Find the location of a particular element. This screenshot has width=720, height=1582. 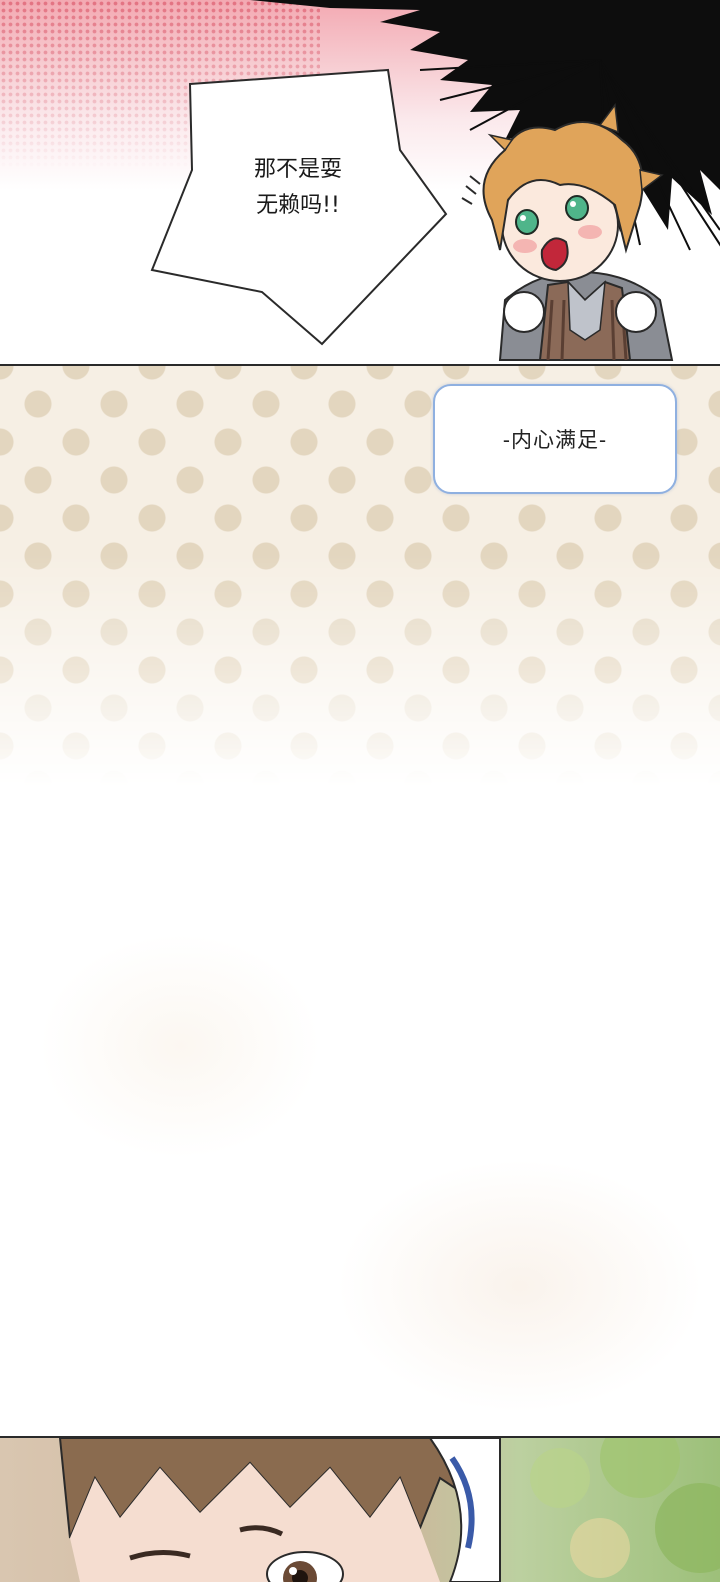

caption-box: -内心满足- is located at coordinates (555, 439).